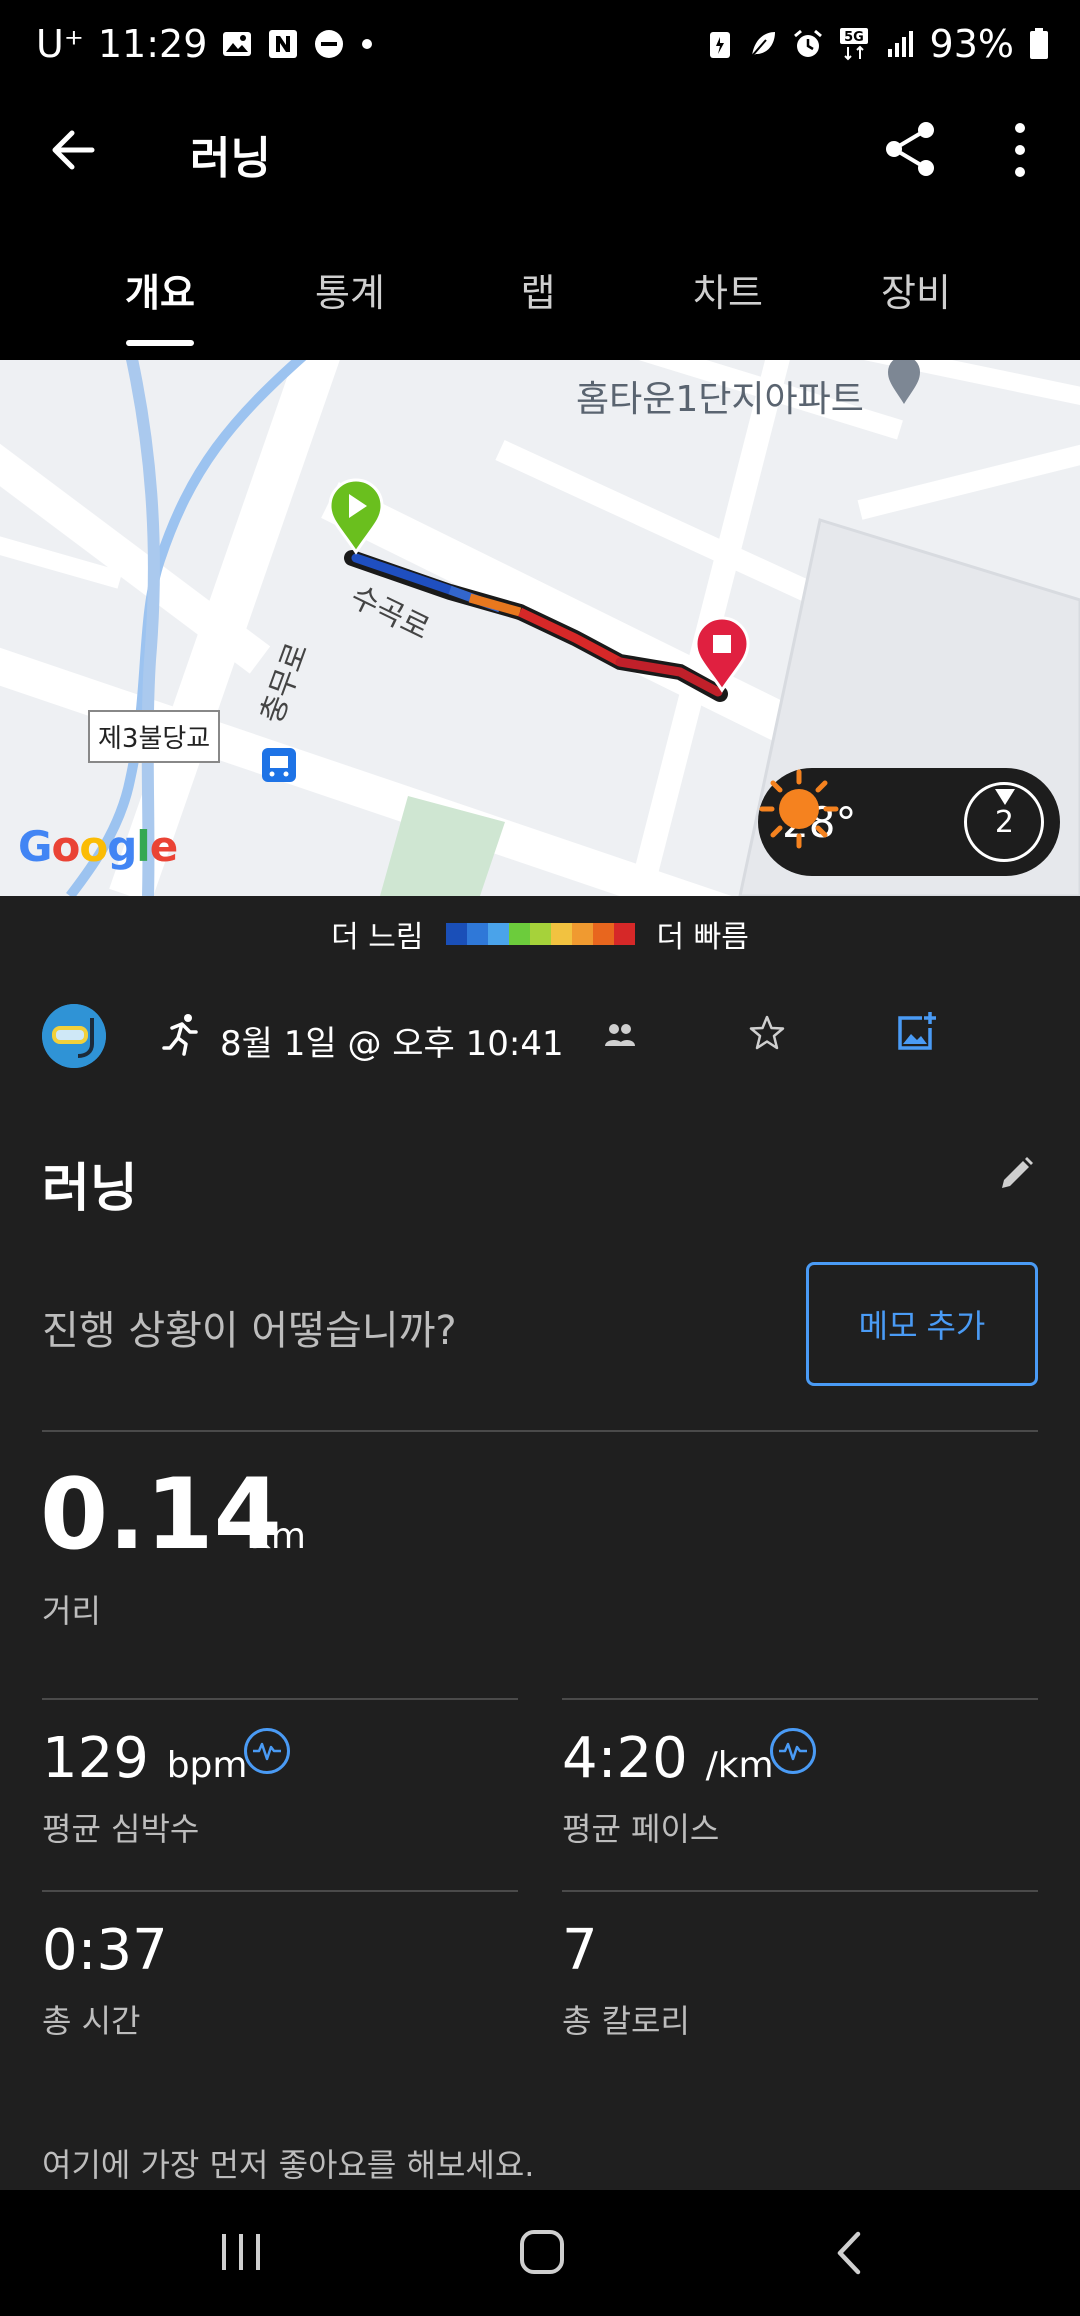 The height and width of the screenshot is (2316, 1080). What do you see at coordinates (625, 1758) in the screenshot?
I see `pace-value: 4:20` at bounding box center [625, 1758].